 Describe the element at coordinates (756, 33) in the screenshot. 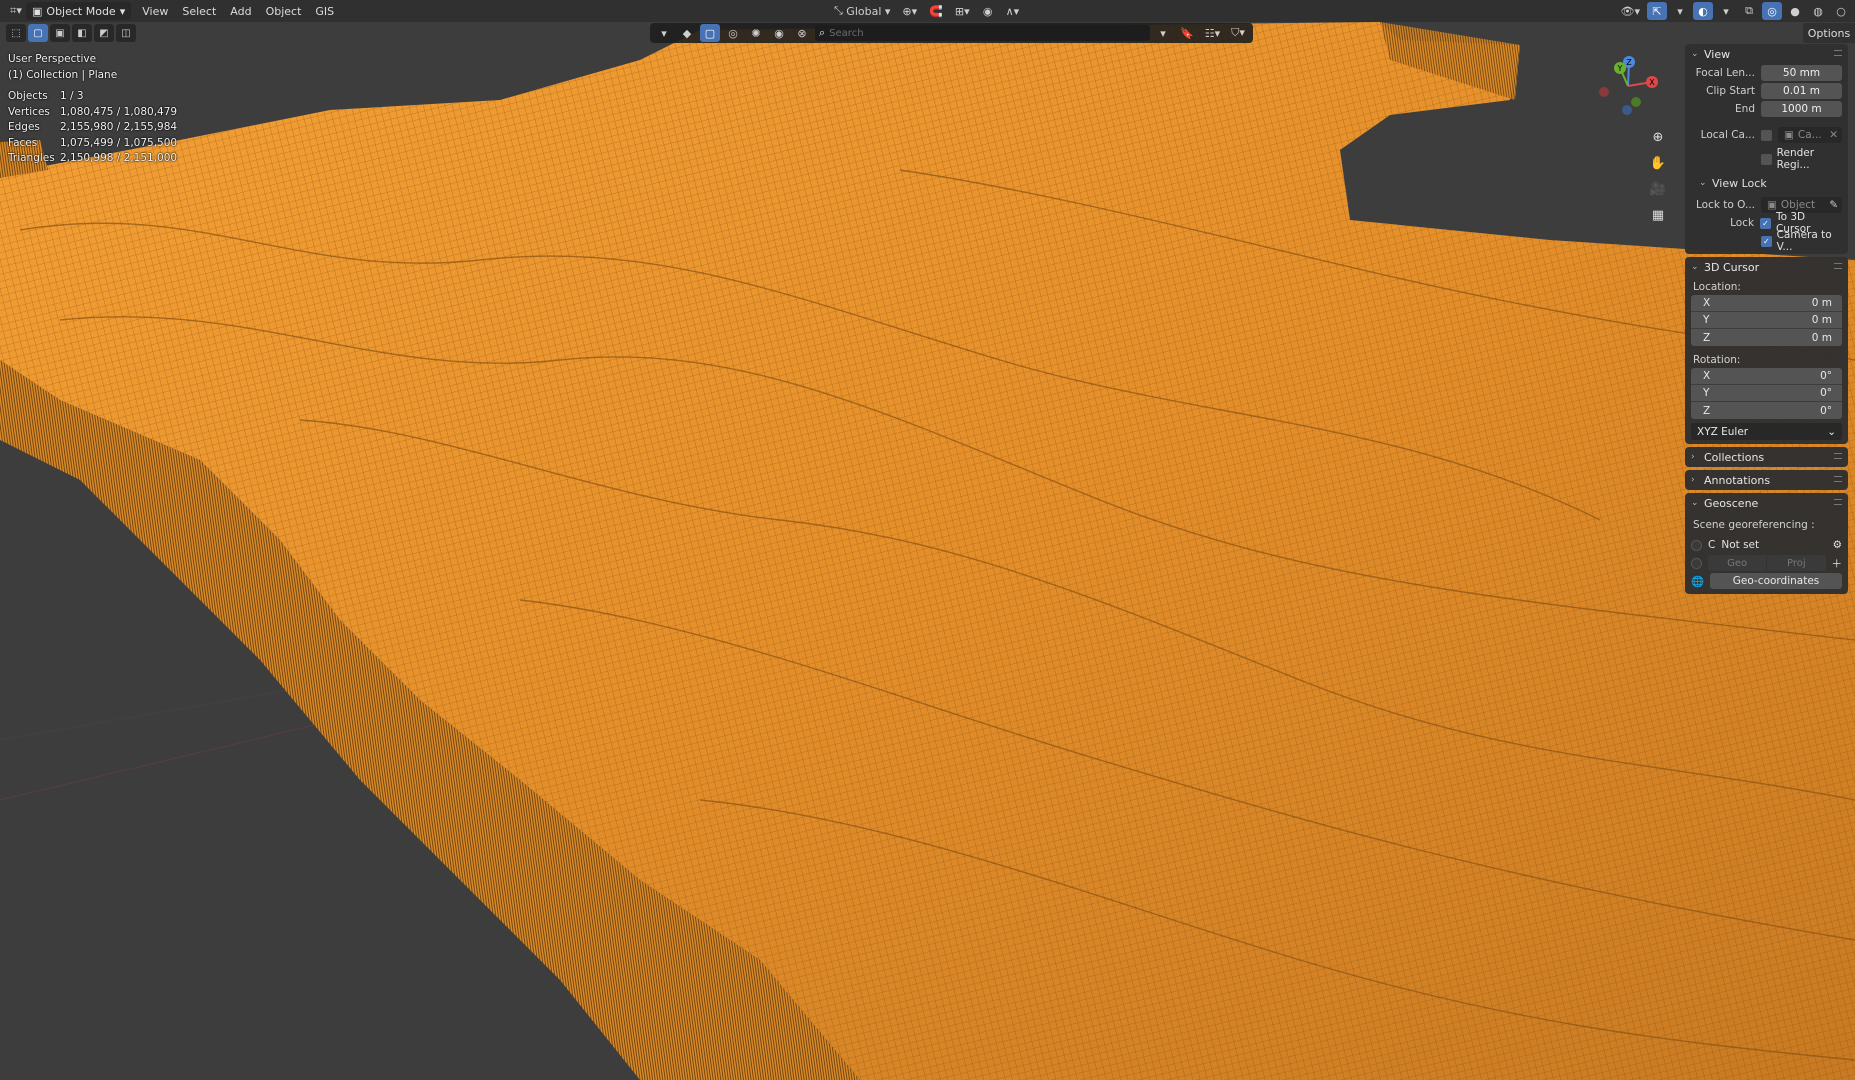

I see `light-filter-icon: ✺` at that location.